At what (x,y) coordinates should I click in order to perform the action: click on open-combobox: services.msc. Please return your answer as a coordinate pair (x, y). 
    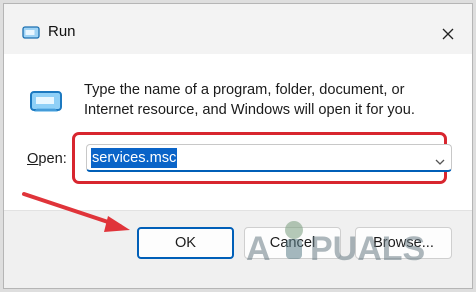
    Looking at the image, I should click on (269, 158).